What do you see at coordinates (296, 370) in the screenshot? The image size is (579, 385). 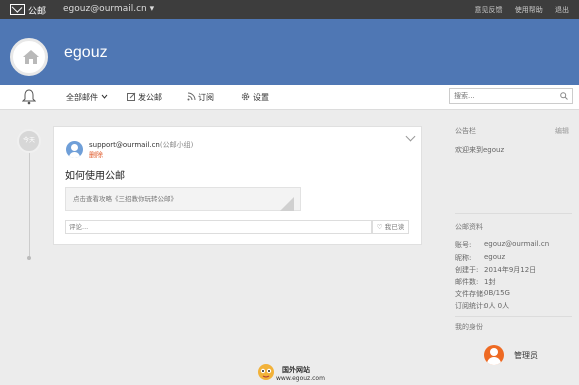 I see `watermark-title: 国外网站` at bounding box center [296, 370].